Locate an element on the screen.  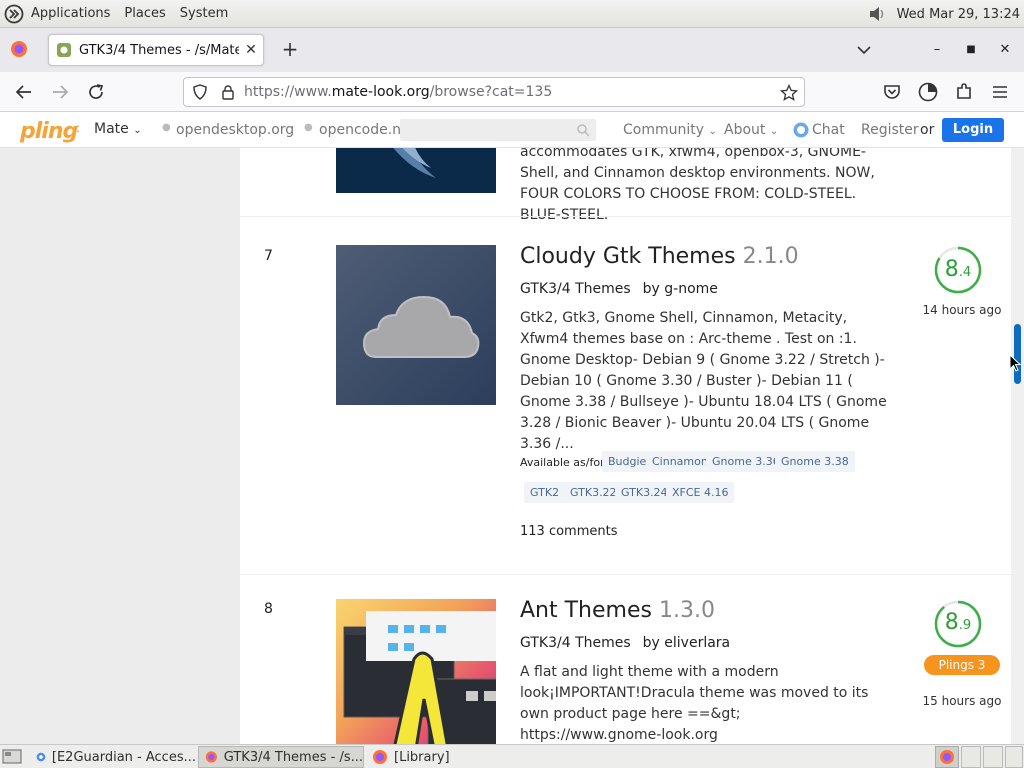
reload-icon is located at coordinates (96, 92).